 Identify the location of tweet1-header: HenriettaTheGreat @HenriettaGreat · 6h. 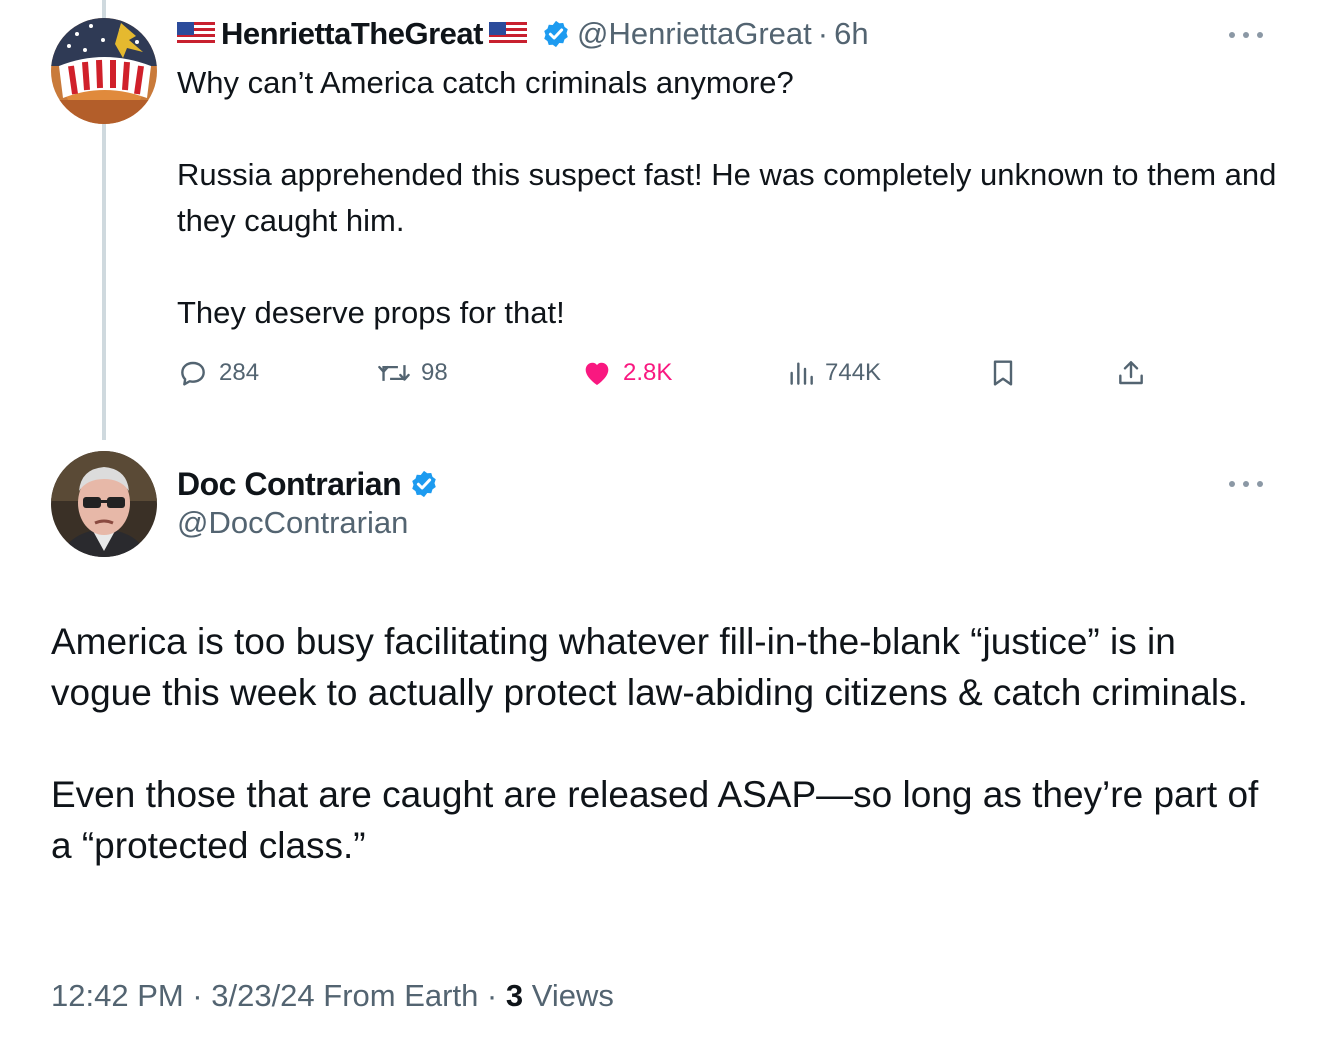
(523, 34).